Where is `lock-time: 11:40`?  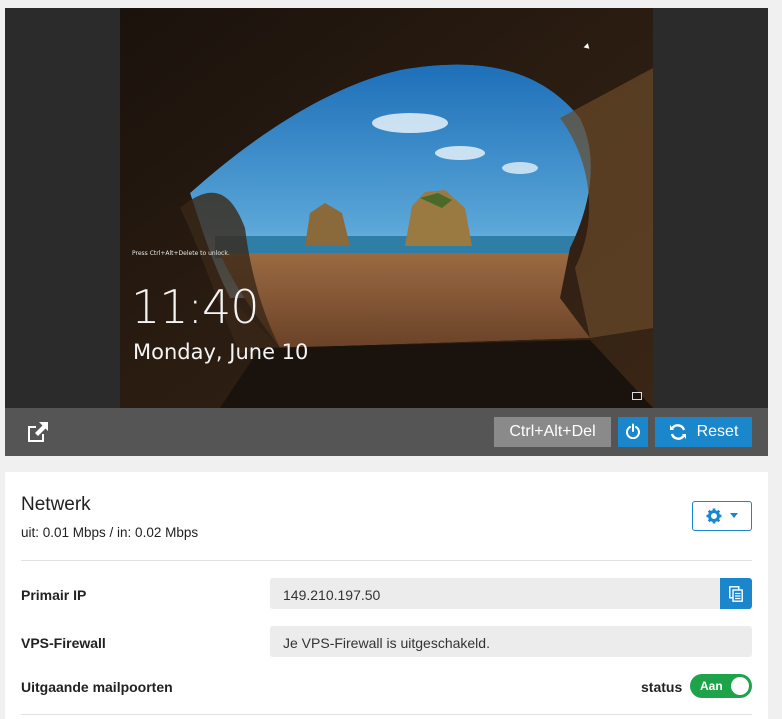
lock-time: 11:40 is located at coordinates (195, 307).